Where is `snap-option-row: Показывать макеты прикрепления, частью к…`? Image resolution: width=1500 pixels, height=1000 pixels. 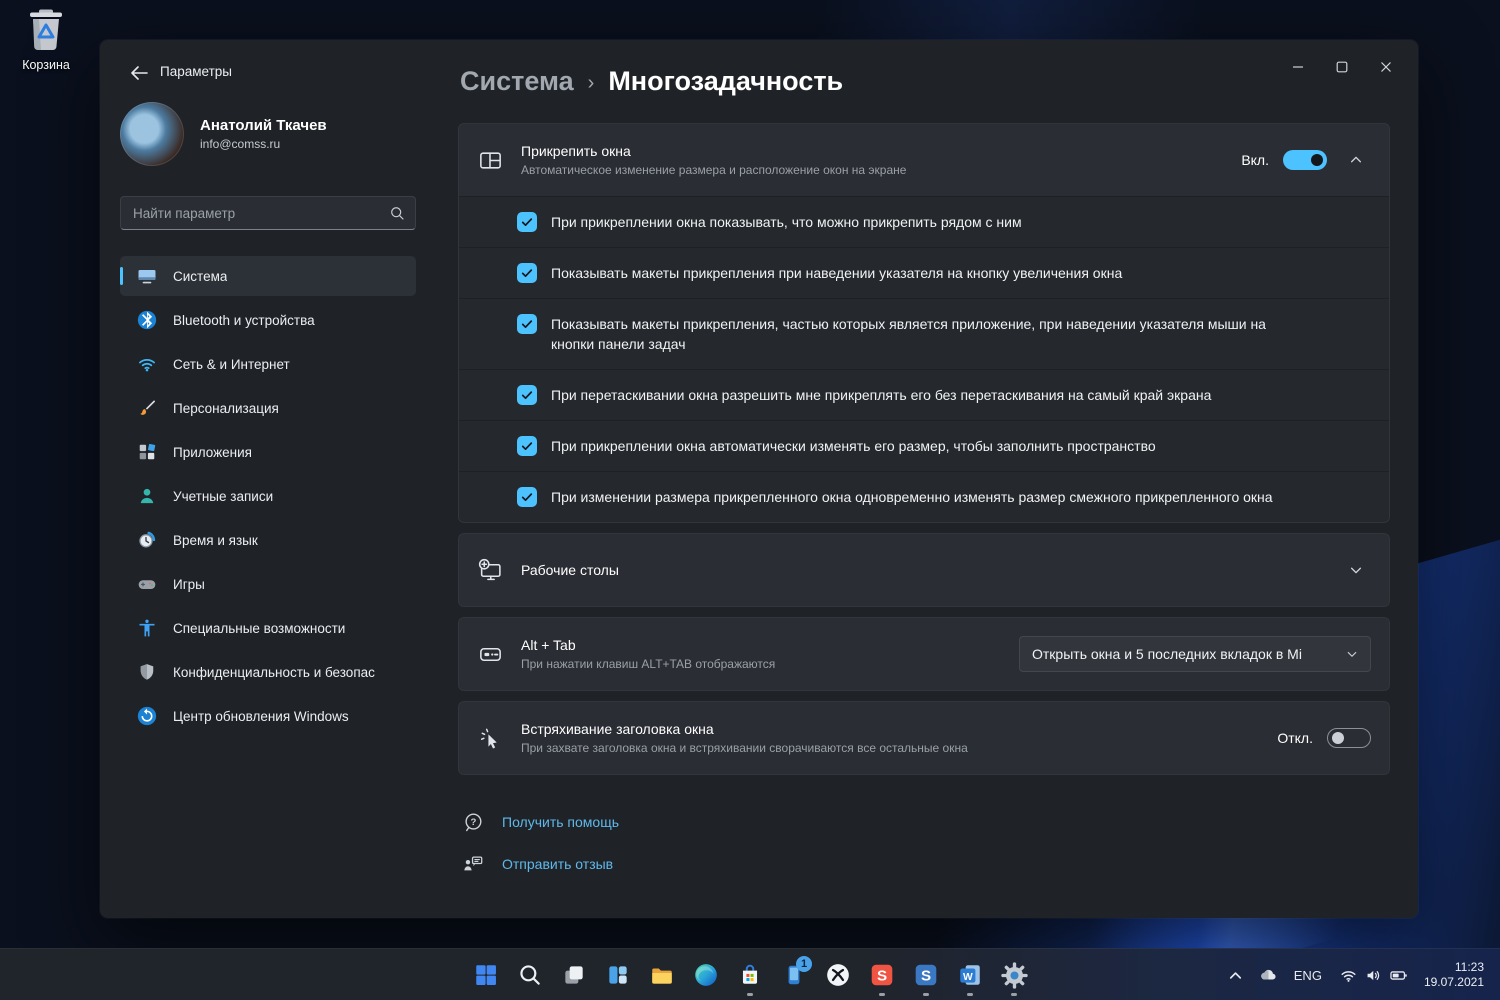 snap-option-row: Показывать макеты прикрепления, частью к… is located at coordinates (924, 333).